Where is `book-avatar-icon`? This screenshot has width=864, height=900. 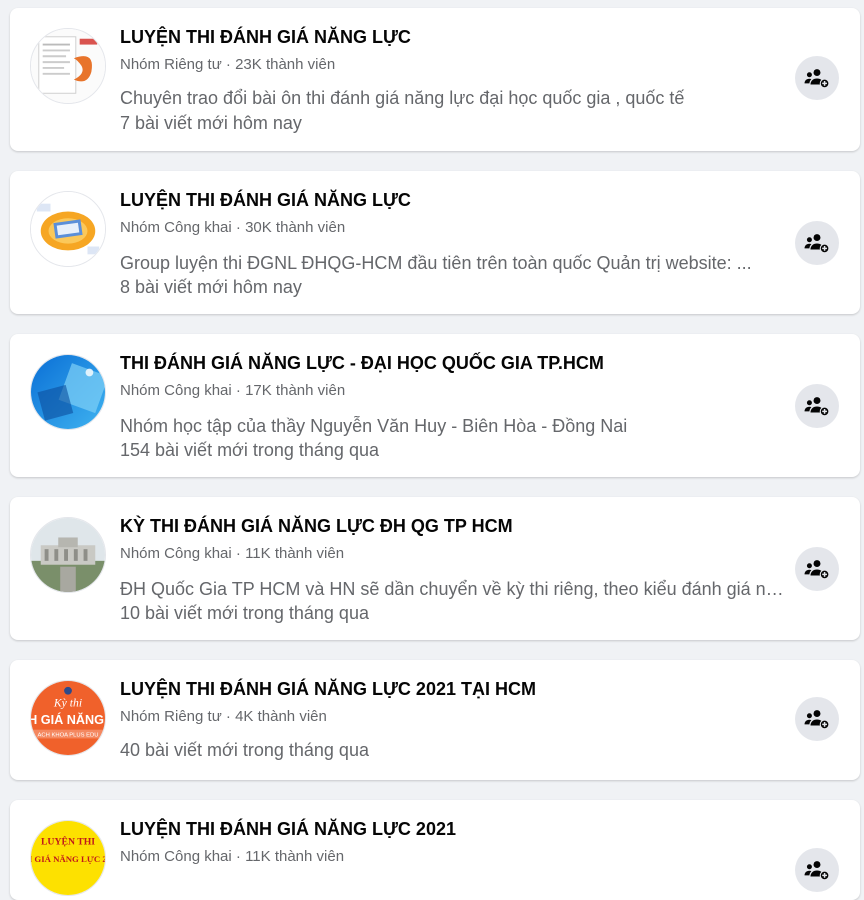
book-avatar-icon is located at coordinates (68, 229).